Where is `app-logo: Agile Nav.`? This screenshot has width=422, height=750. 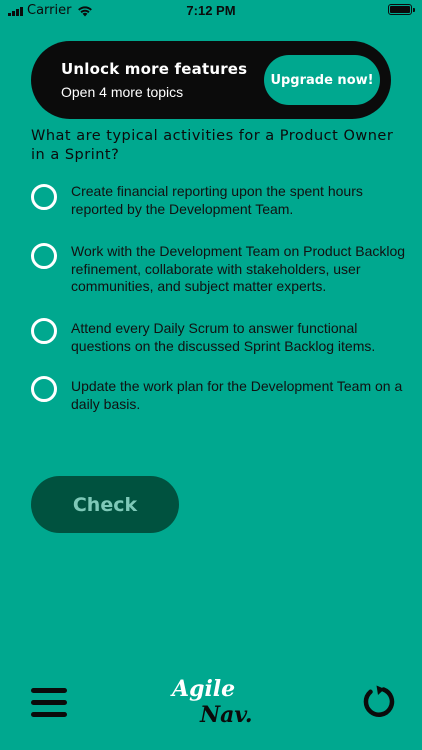 app-logo: Agile Nav. is located at coordinates (210, 706).